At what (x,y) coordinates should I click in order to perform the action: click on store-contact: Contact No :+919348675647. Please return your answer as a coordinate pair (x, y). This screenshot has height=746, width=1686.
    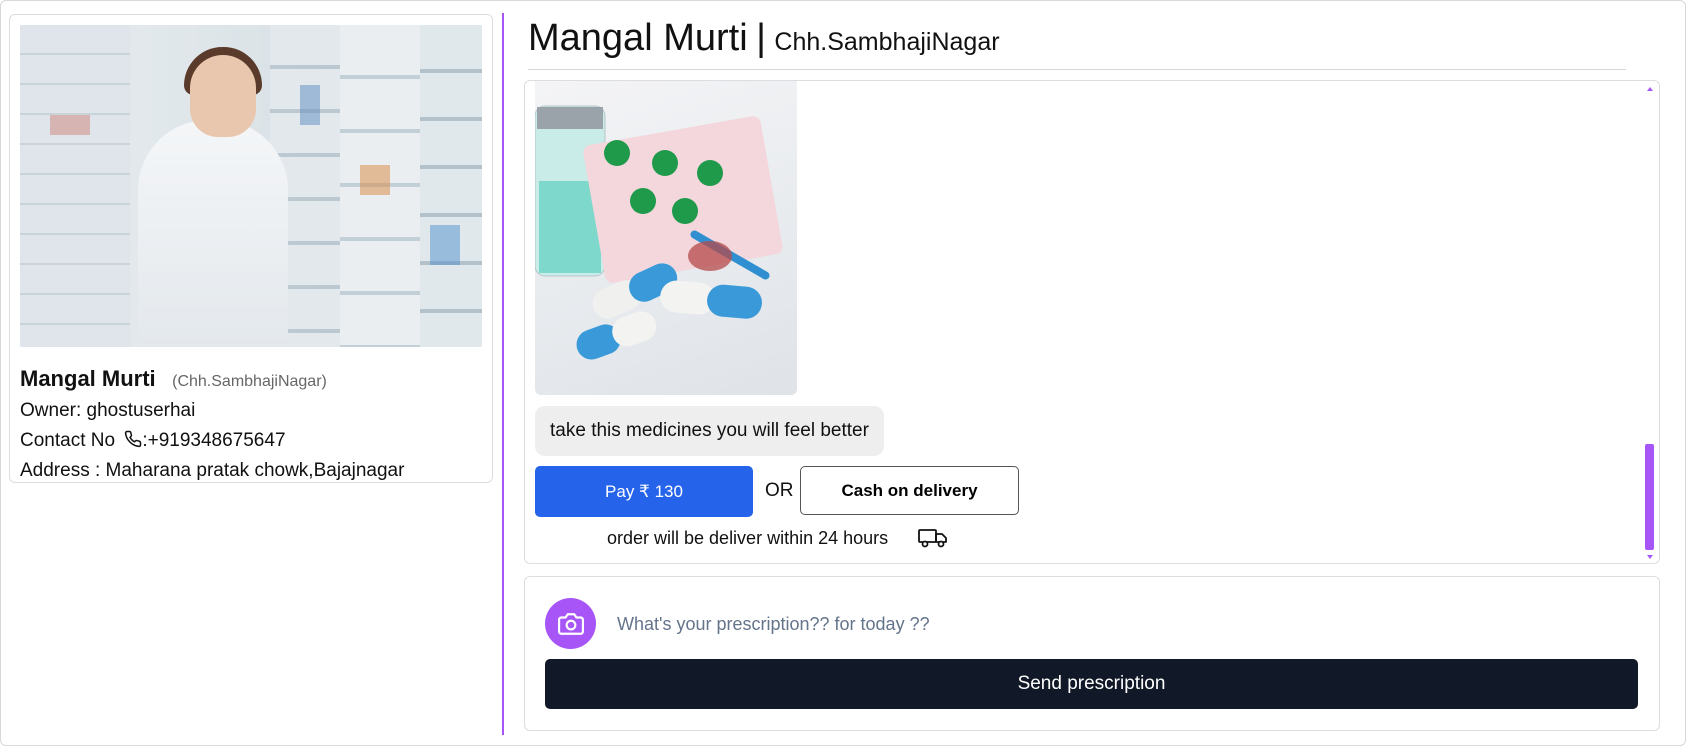
    Looking at the image, I should click on (153, 442).